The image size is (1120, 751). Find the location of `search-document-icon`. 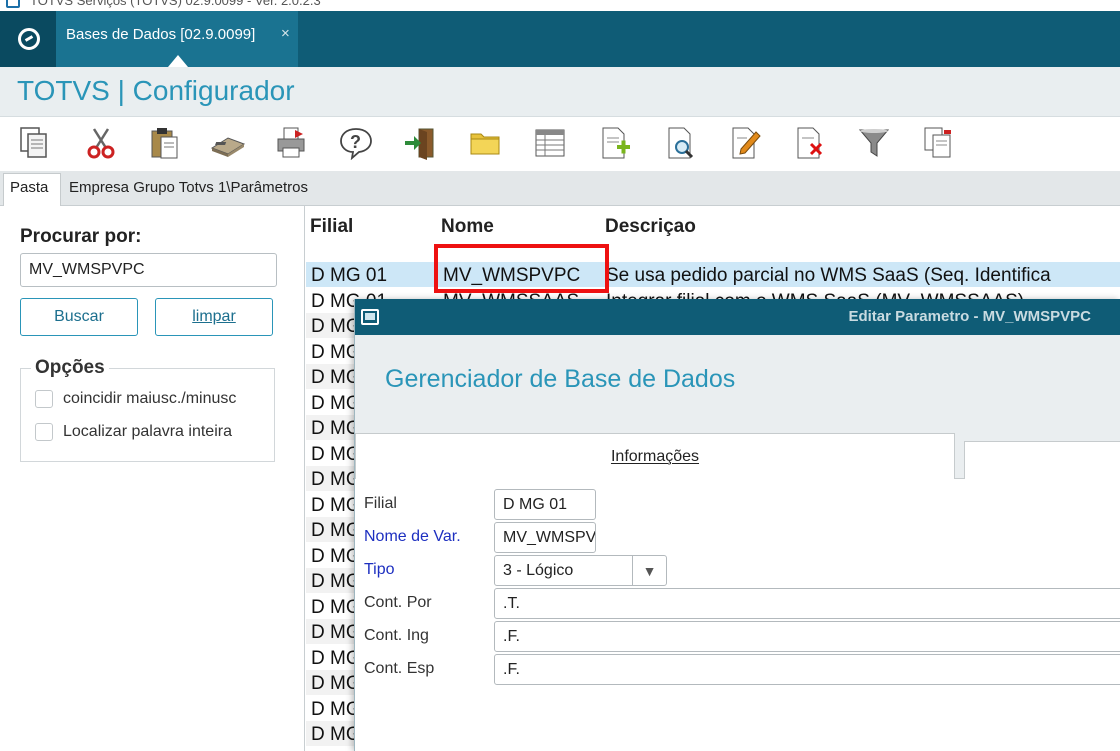

search-document-icon is located at coordinates (681, 143).